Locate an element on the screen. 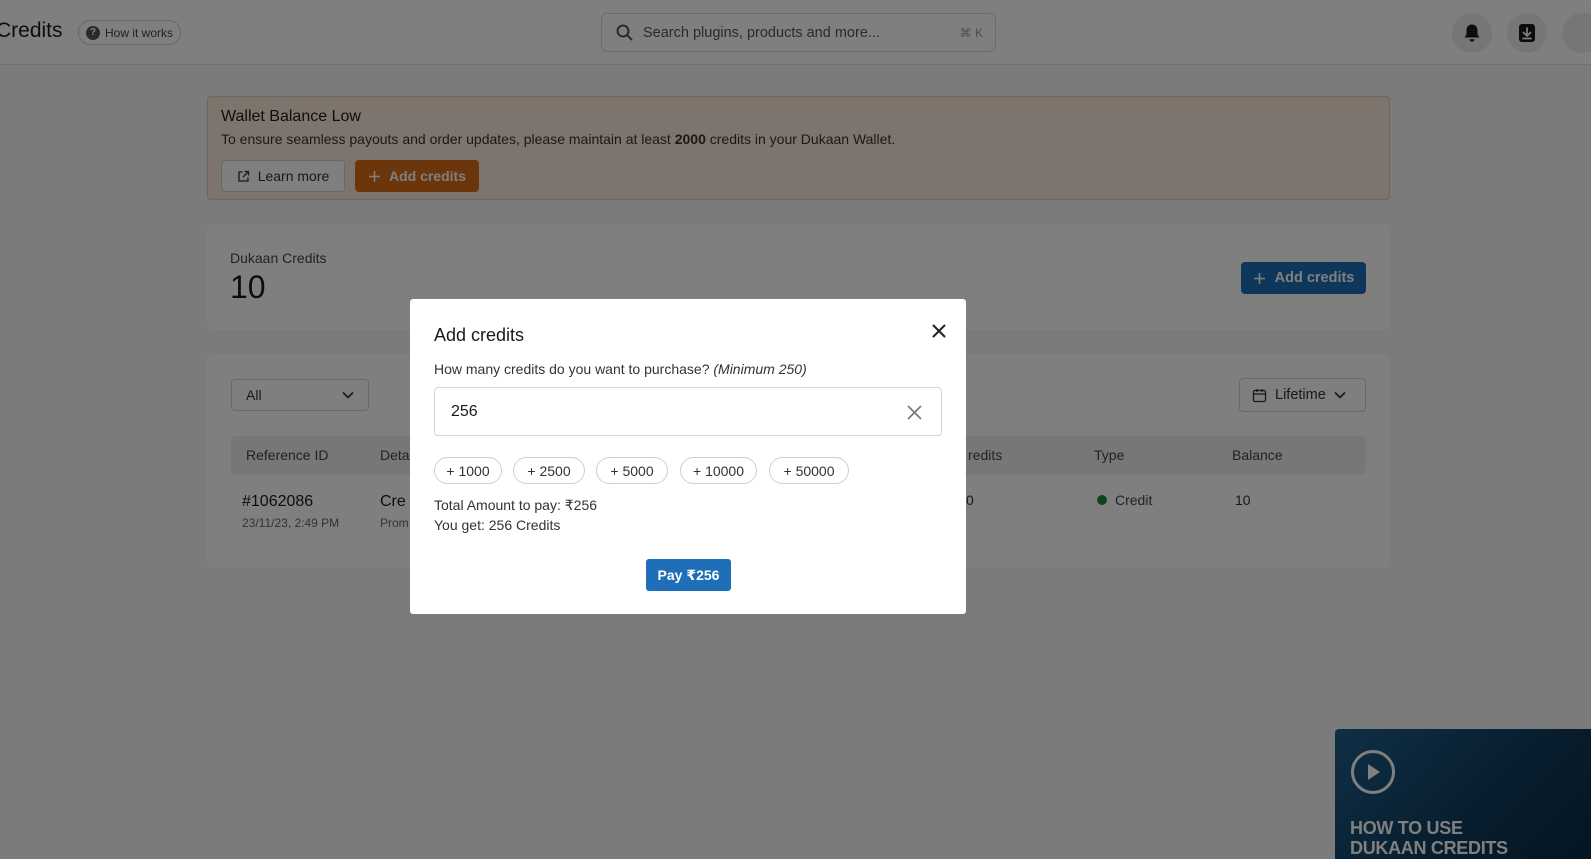  pay-button: Pay ₹256 is located at coordinates (688, 575).